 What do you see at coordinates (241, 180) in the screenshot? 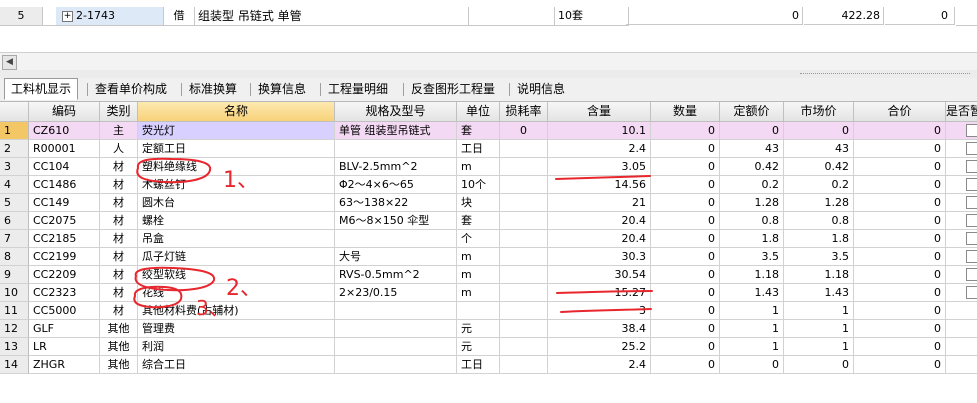
I see `annotation-label-1: 1、` at bounding box center [241, 180].